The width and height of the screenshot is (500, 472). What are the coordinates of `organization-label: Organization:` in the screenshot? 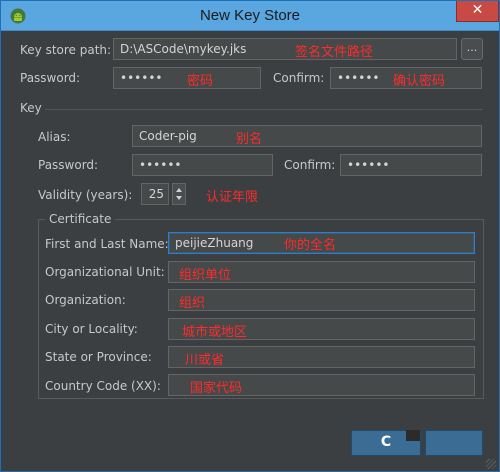 It's located at (85, 300).